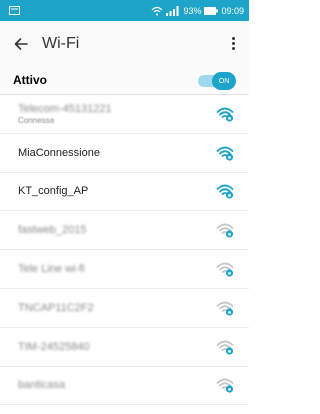 Image resolution: width=320 pixels, height=414 pixels. Describe the element at coordinates (117, 153) in the screenshot. I see `network-text: MiaConnessione` at that location.